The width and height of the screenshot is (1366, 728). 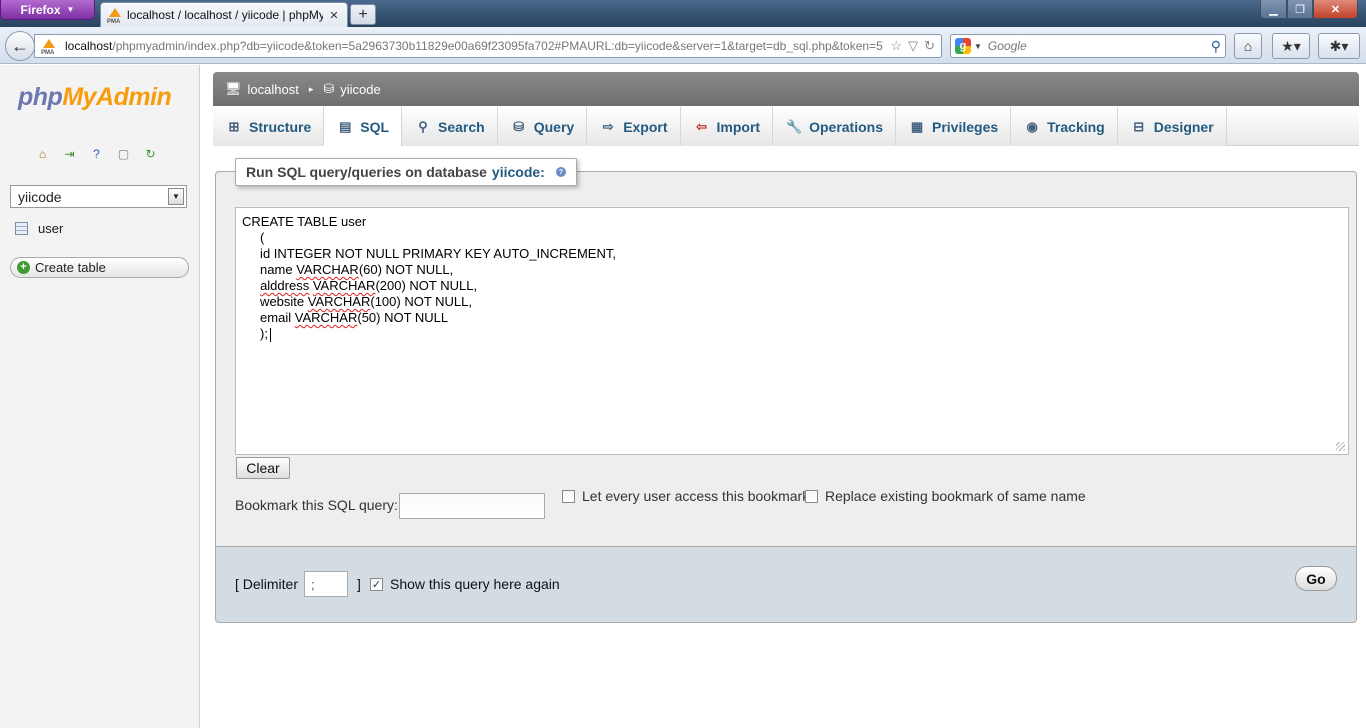 What do you see at coordinates (695, 496) in the screenshot?
I see `let-every-user-label: Let every user access this bookmark` at bounding box center [695, 496].